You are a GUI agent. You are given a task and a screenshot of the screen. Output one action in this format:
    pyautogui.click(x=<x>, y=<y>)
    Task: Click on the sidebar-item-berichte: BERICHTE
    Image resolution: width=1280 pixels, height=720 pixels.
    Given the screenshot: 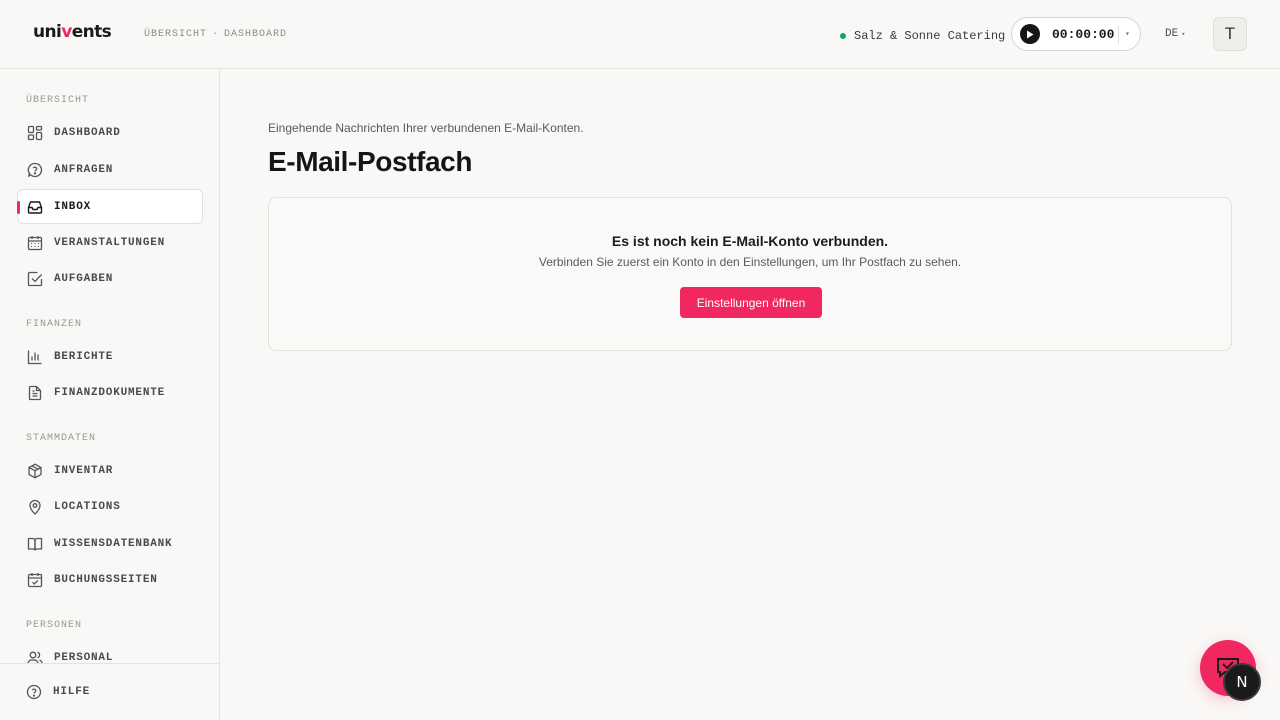 What is the action you would take?
    pyautogui.click(x=110, y=356)
    